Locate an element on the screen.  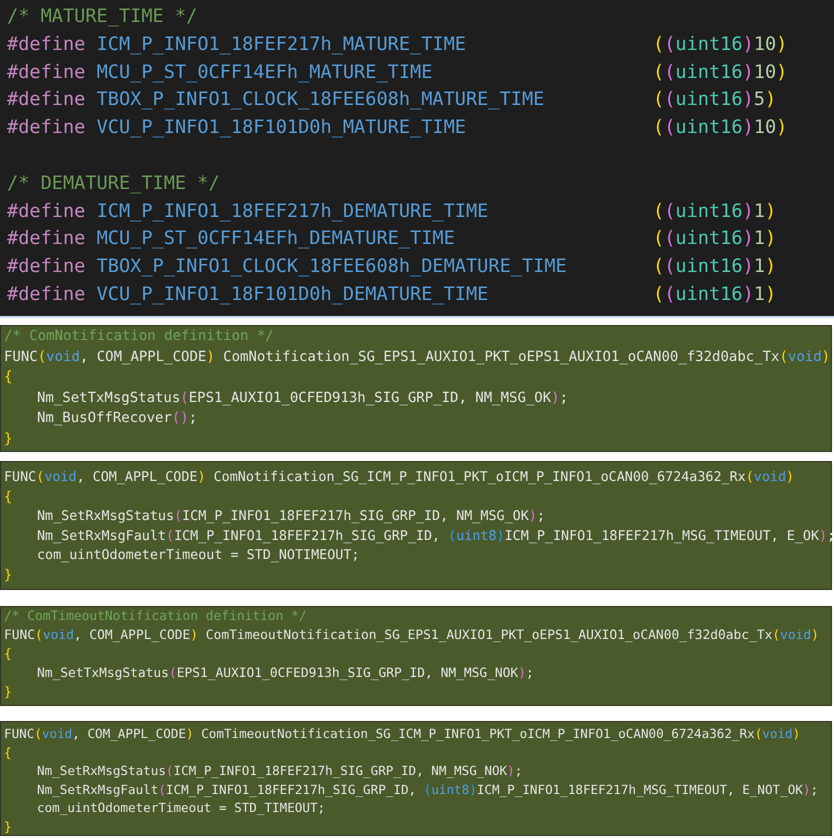
code-comment: /* MATURE_TIME */ is located at coordinates (102, 17).